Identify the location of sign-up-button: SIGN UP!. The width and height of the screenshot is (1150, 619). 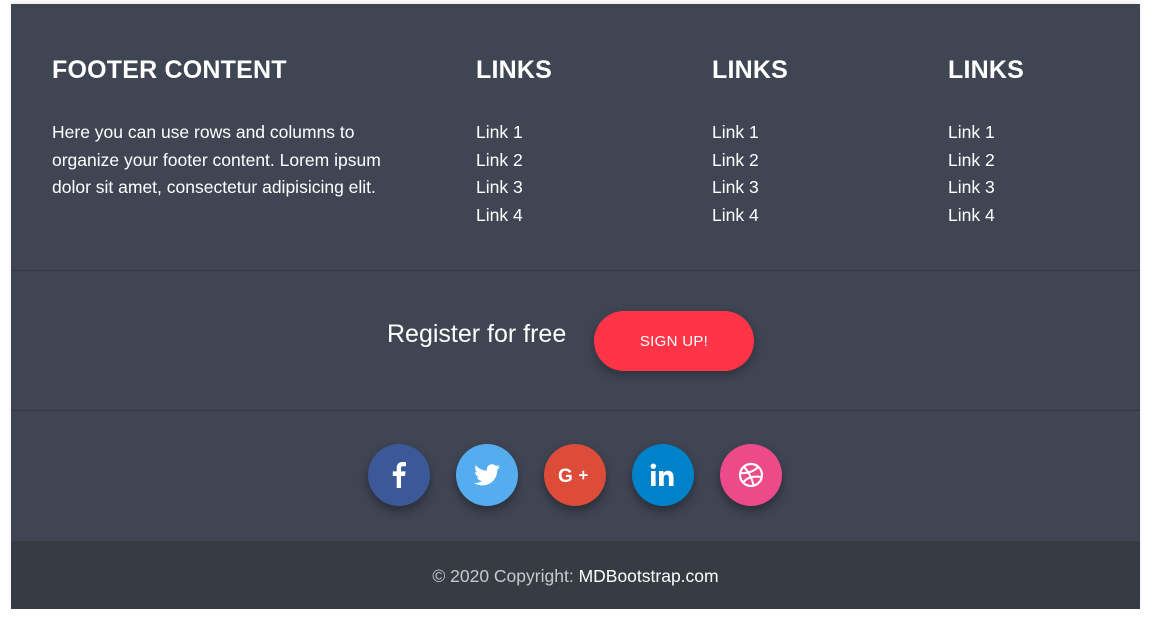
(674, 341).